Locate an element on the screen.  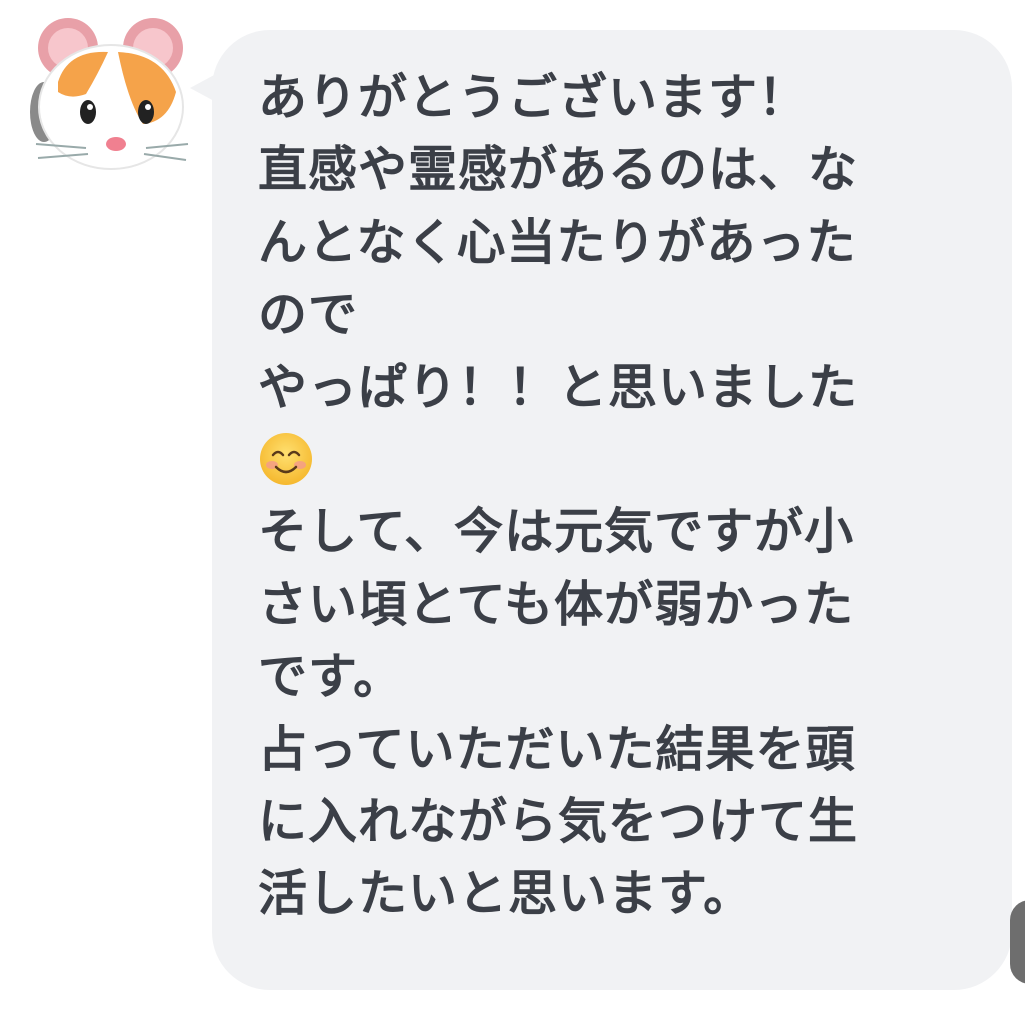
message-line: ので is located at coordinates (308, 315).